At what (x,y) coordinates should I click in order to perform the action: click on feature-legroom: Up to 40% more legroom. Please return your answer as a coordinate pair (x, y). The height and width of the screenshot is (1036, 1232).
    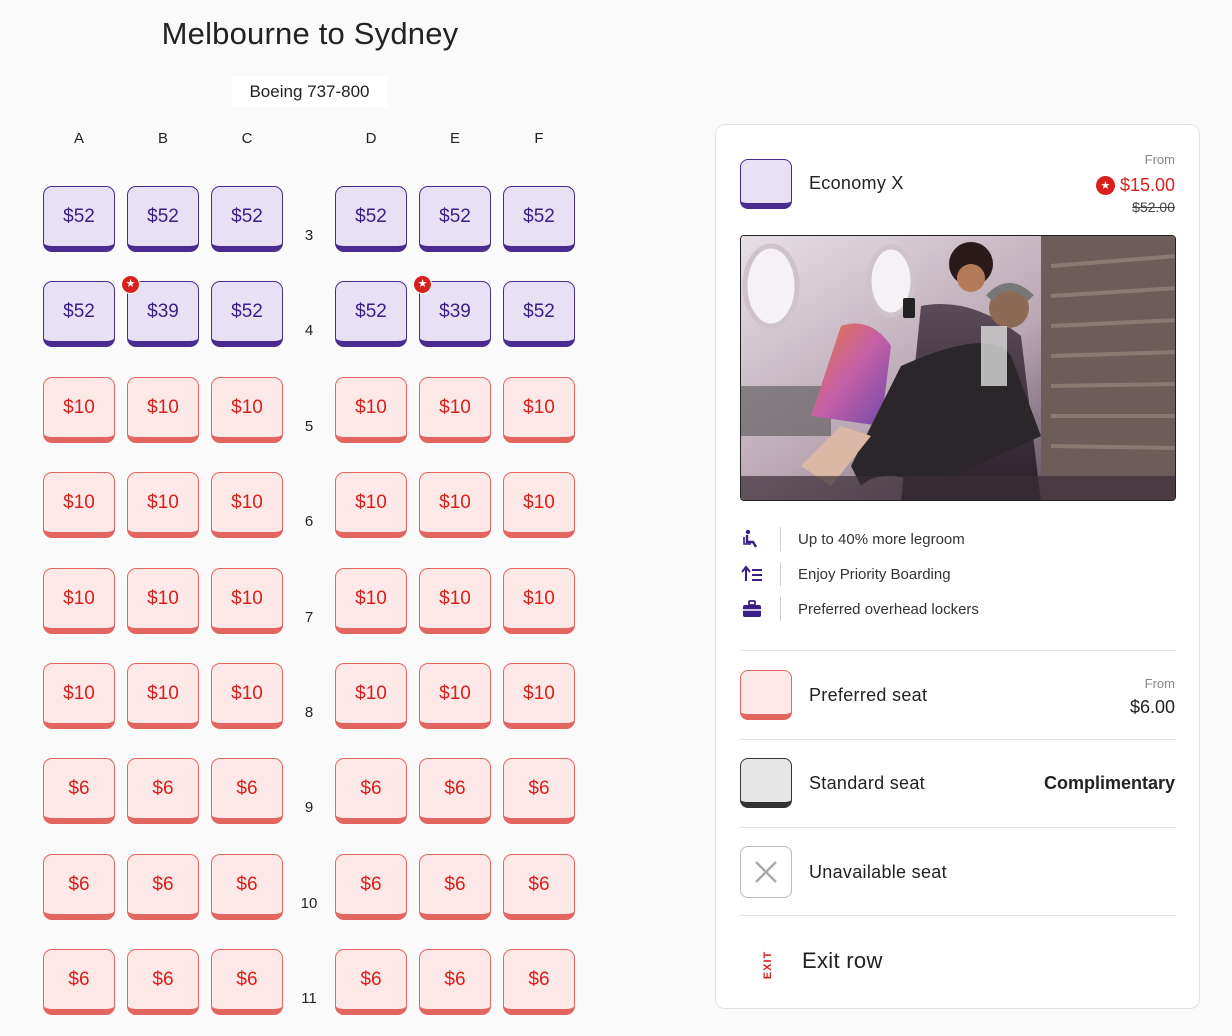
    Looking at the image, I should click on (852, 539).